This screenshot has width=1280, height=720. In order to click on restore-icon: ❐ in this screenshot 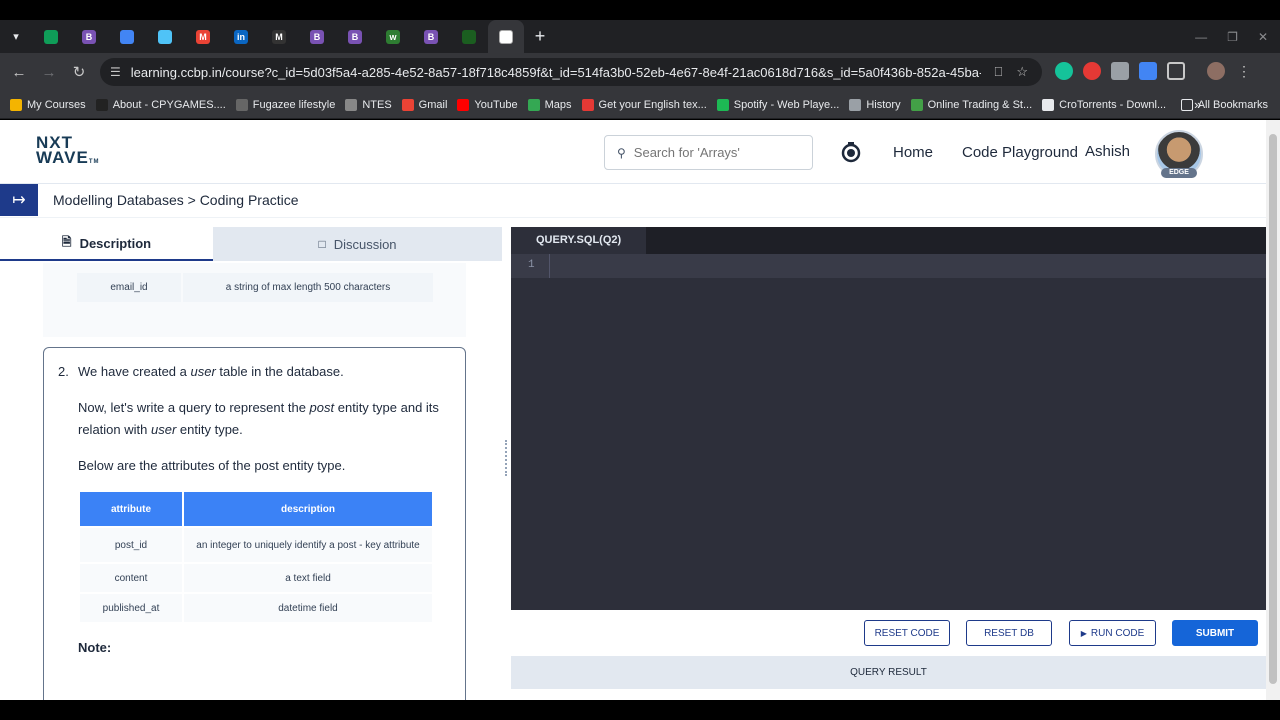, I will do `click(1232, 37)`.